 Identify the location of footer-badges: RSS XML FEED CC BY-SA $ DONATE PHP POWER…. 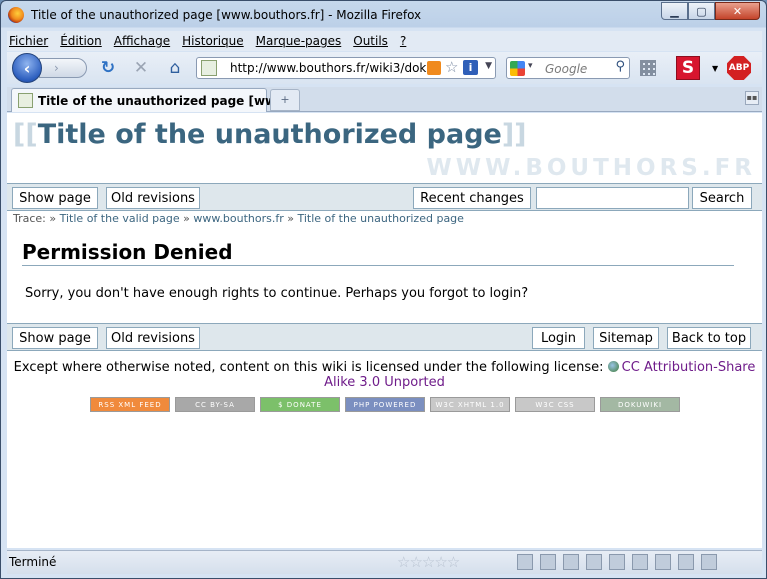
(387, 404).